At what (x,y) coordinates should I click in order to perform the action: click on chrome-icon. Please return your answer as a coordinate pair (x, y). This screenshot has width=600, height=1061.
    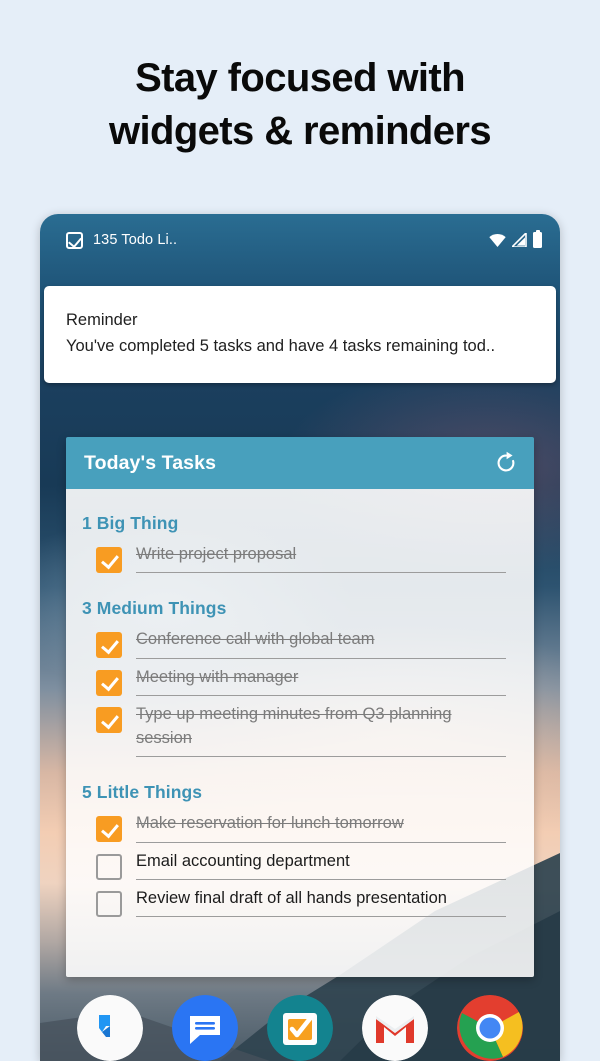
    Looking at the image, I should click on (490, 1028).